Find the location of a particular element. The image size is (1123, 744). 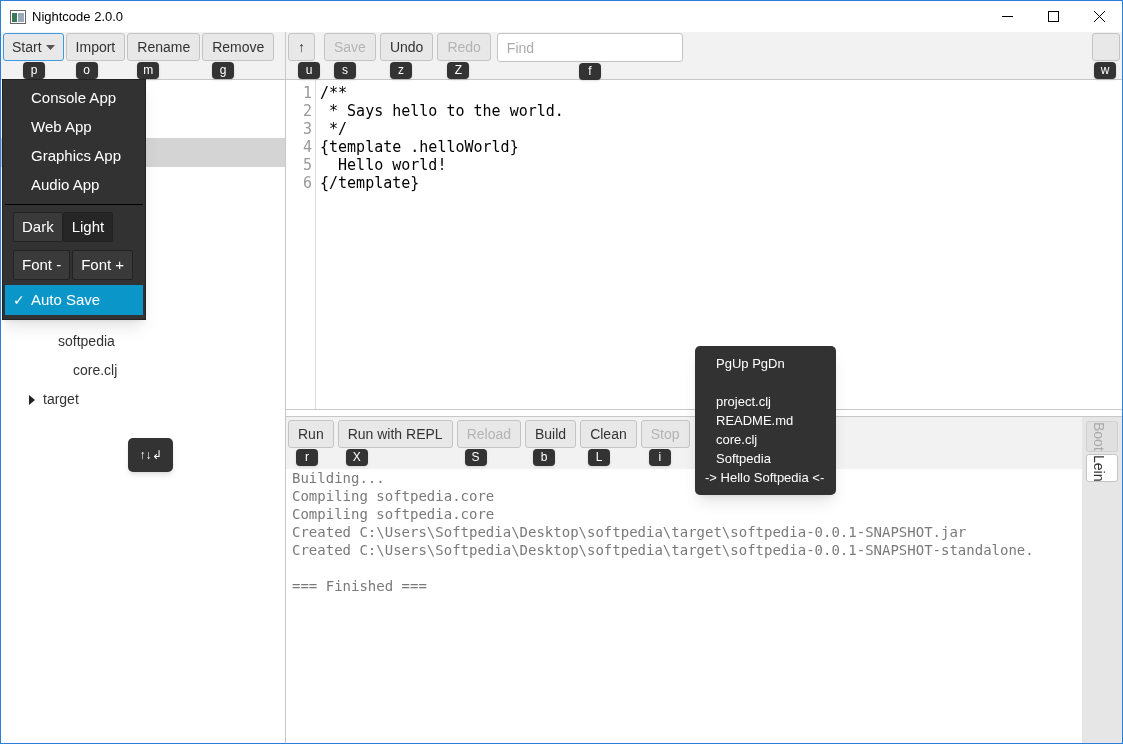

code-line: * Says hello to the world. is located at coordinates (446, 111).